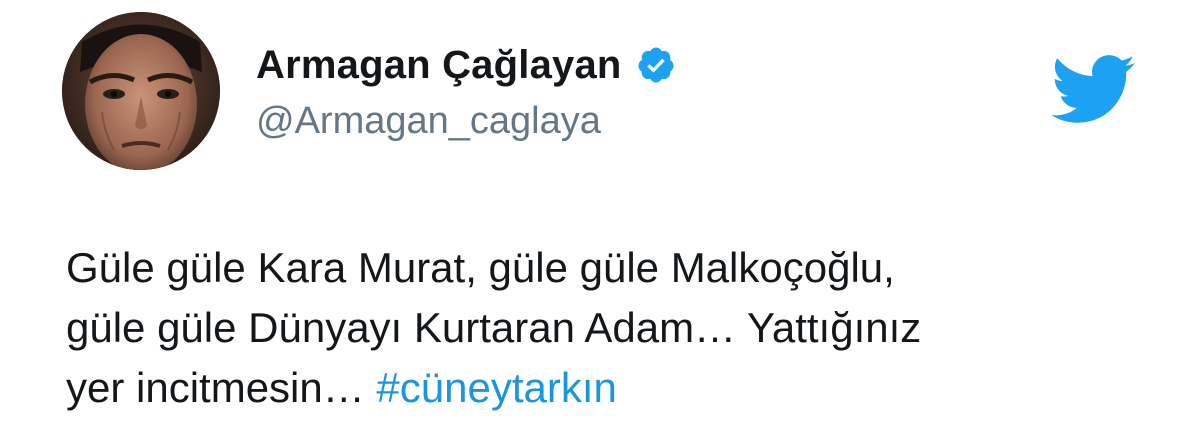 Image resolution: width=1200 pixels, height=447 pixels. I want to click on tweet-text-line-3: yer incitmesin… #cüneytarkın, so click(616, 388).